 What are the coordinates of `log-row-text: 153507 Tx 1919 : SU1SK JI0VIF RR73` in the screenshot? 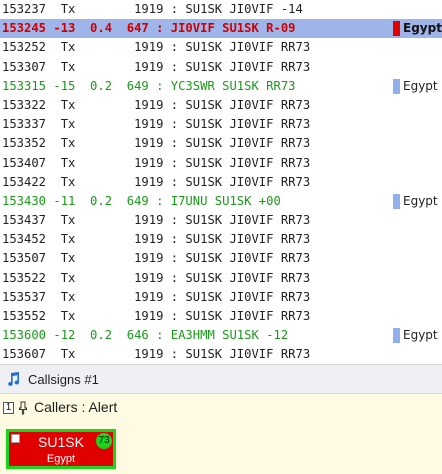 It's located at (156, 258).